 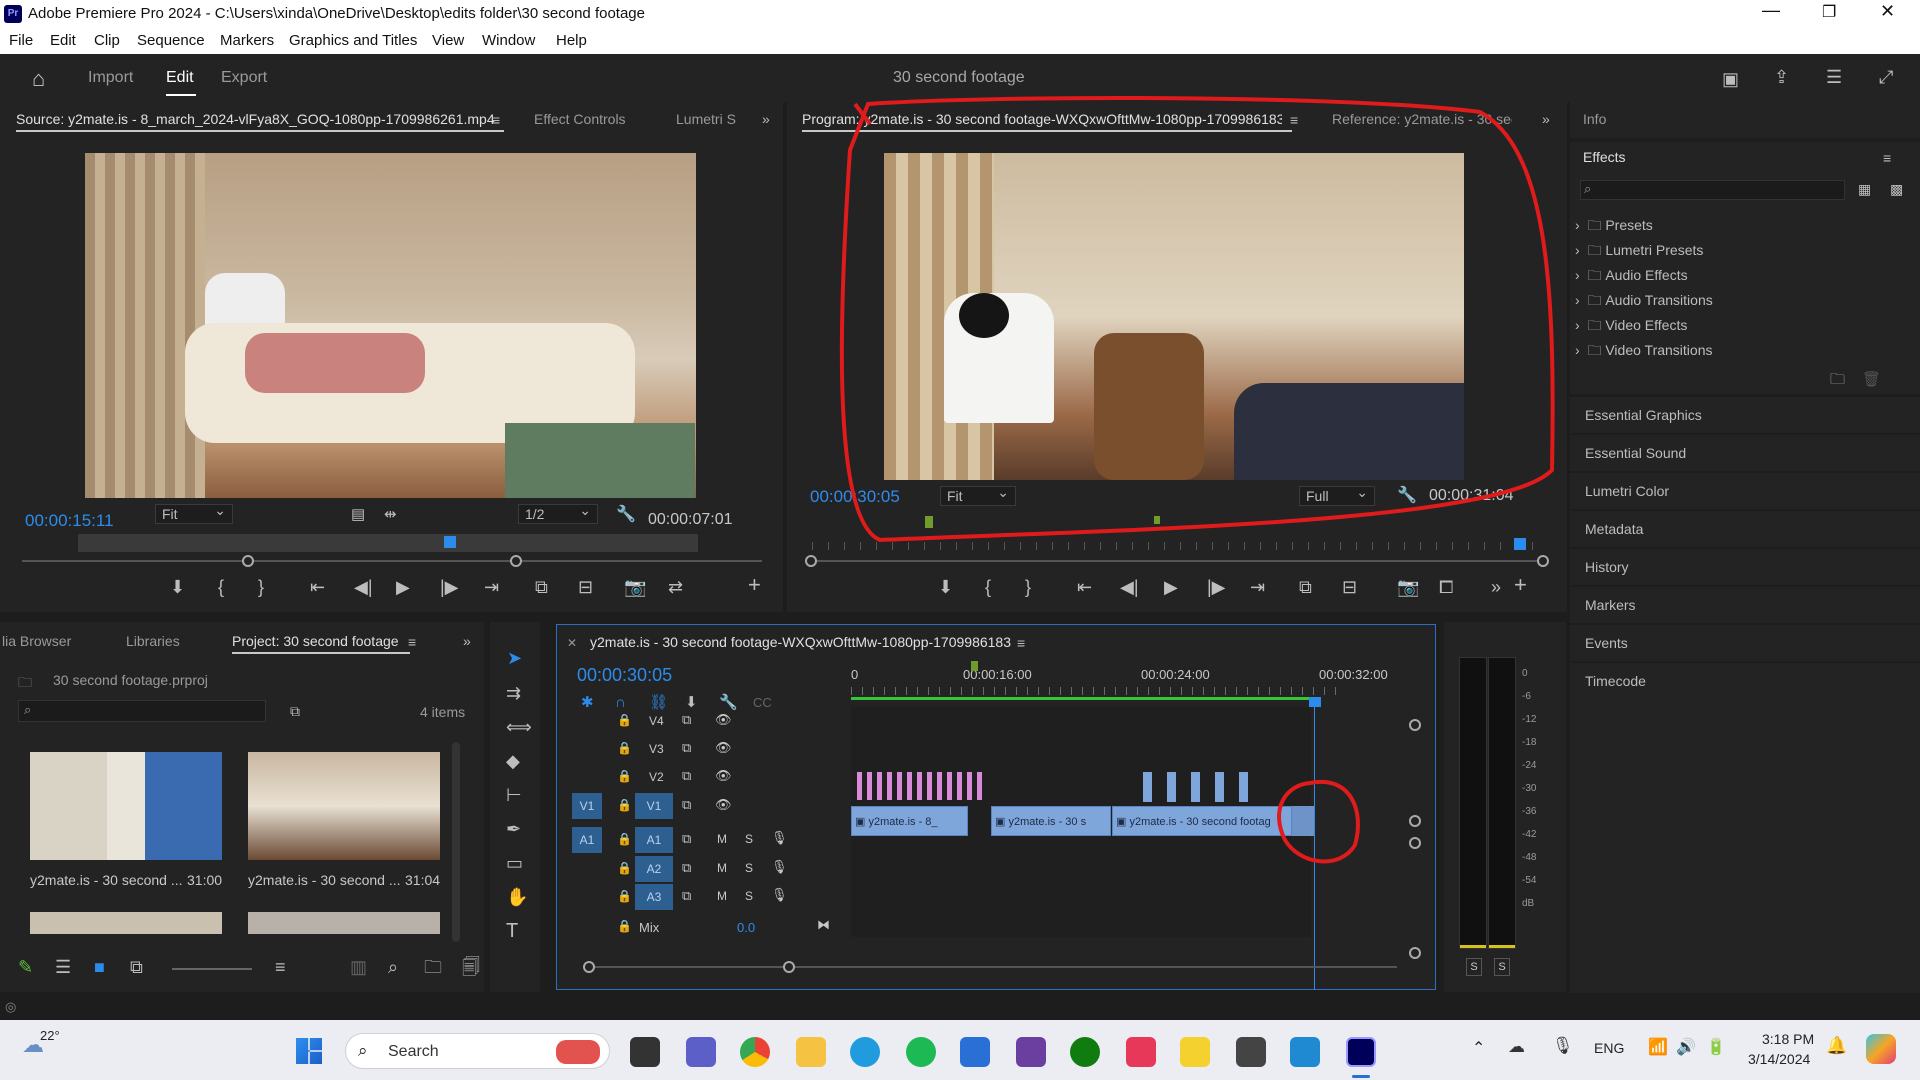 I want to click on timeline-vscroll-handle-mid2, so click(x=1415, y=843).